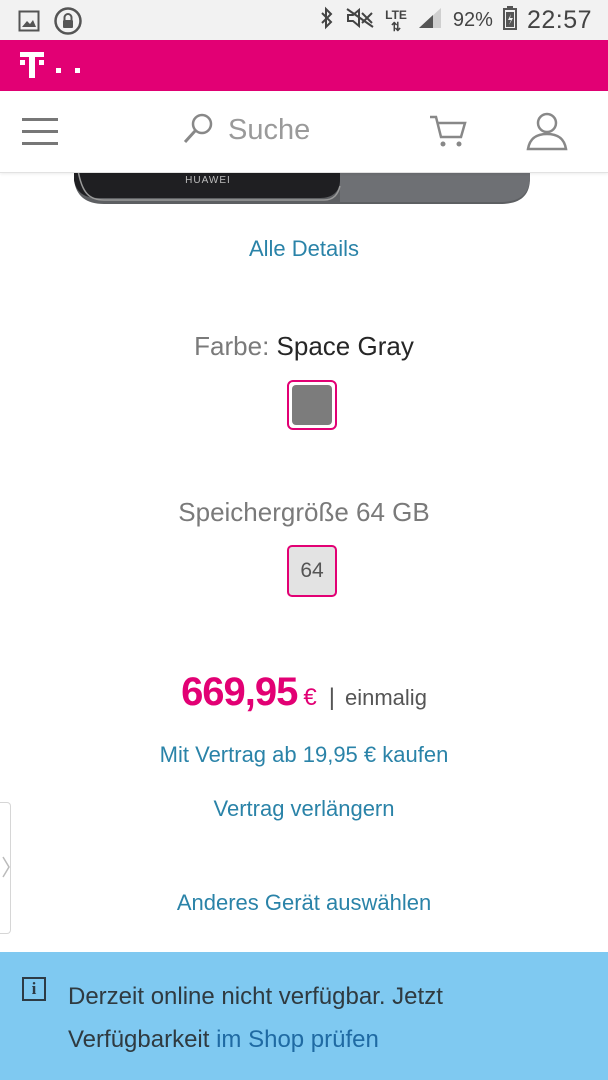  Describe the element at coordinates (509, 20) in the screenshot. I see `battery-icon` at that location.